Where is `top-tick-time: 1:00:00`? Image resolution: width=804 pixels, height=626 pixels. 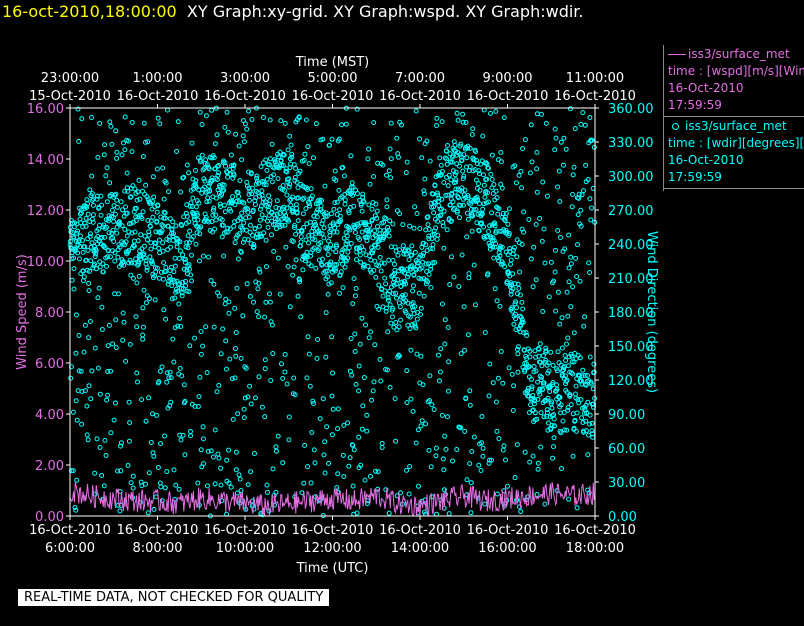 top-tick-time: 1:00:00 is located at coordinates (157, 78).